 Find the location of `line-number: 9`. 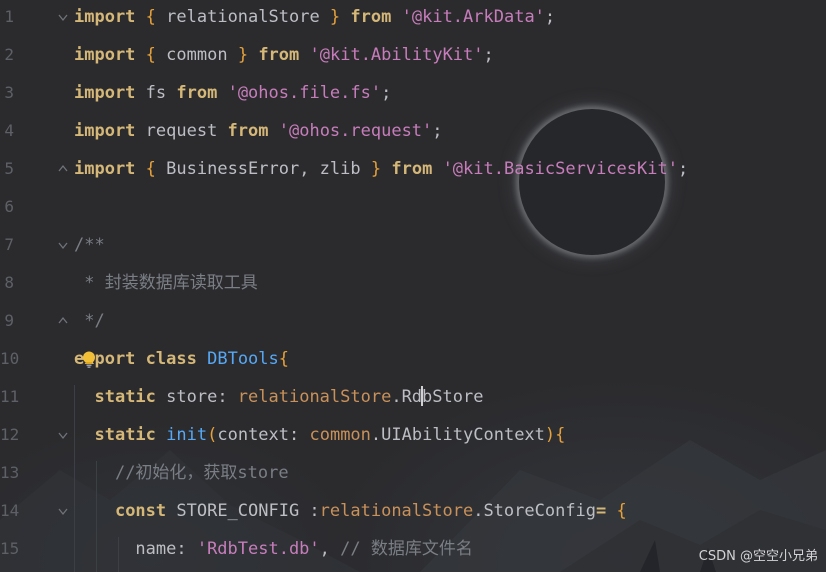

line-number: 9 is located at coordinates (9, 320).